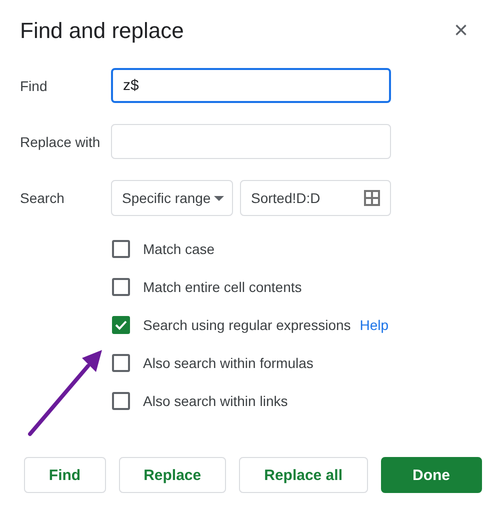 The height and width of the screenshot is (520, 494). Describe the element at coordinates (65, 475) in the screenshot. I see `action-button: Find` at that location.